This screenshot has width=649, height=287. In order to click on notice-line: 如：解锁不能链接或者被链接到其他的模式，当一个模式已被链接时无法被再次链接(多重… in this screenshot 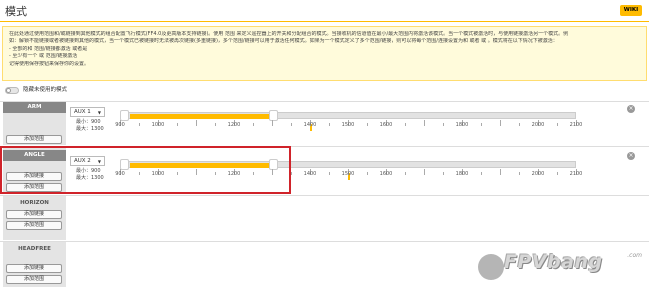, I will do `click(283, 41)`.